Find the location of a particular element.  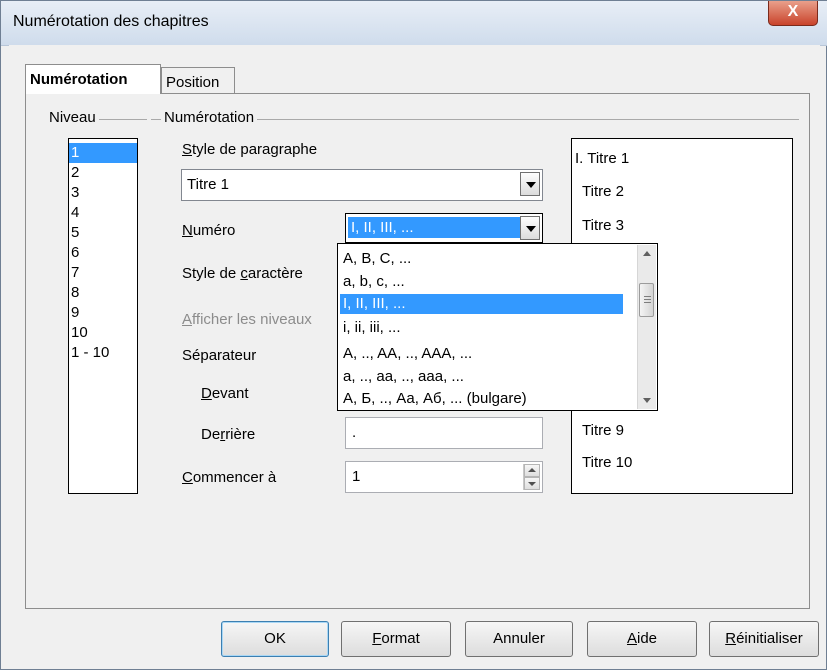

dropdown-option: А, Б, .., Аа, Аб, ... (bulgare) is located at coordinates (481, 399).